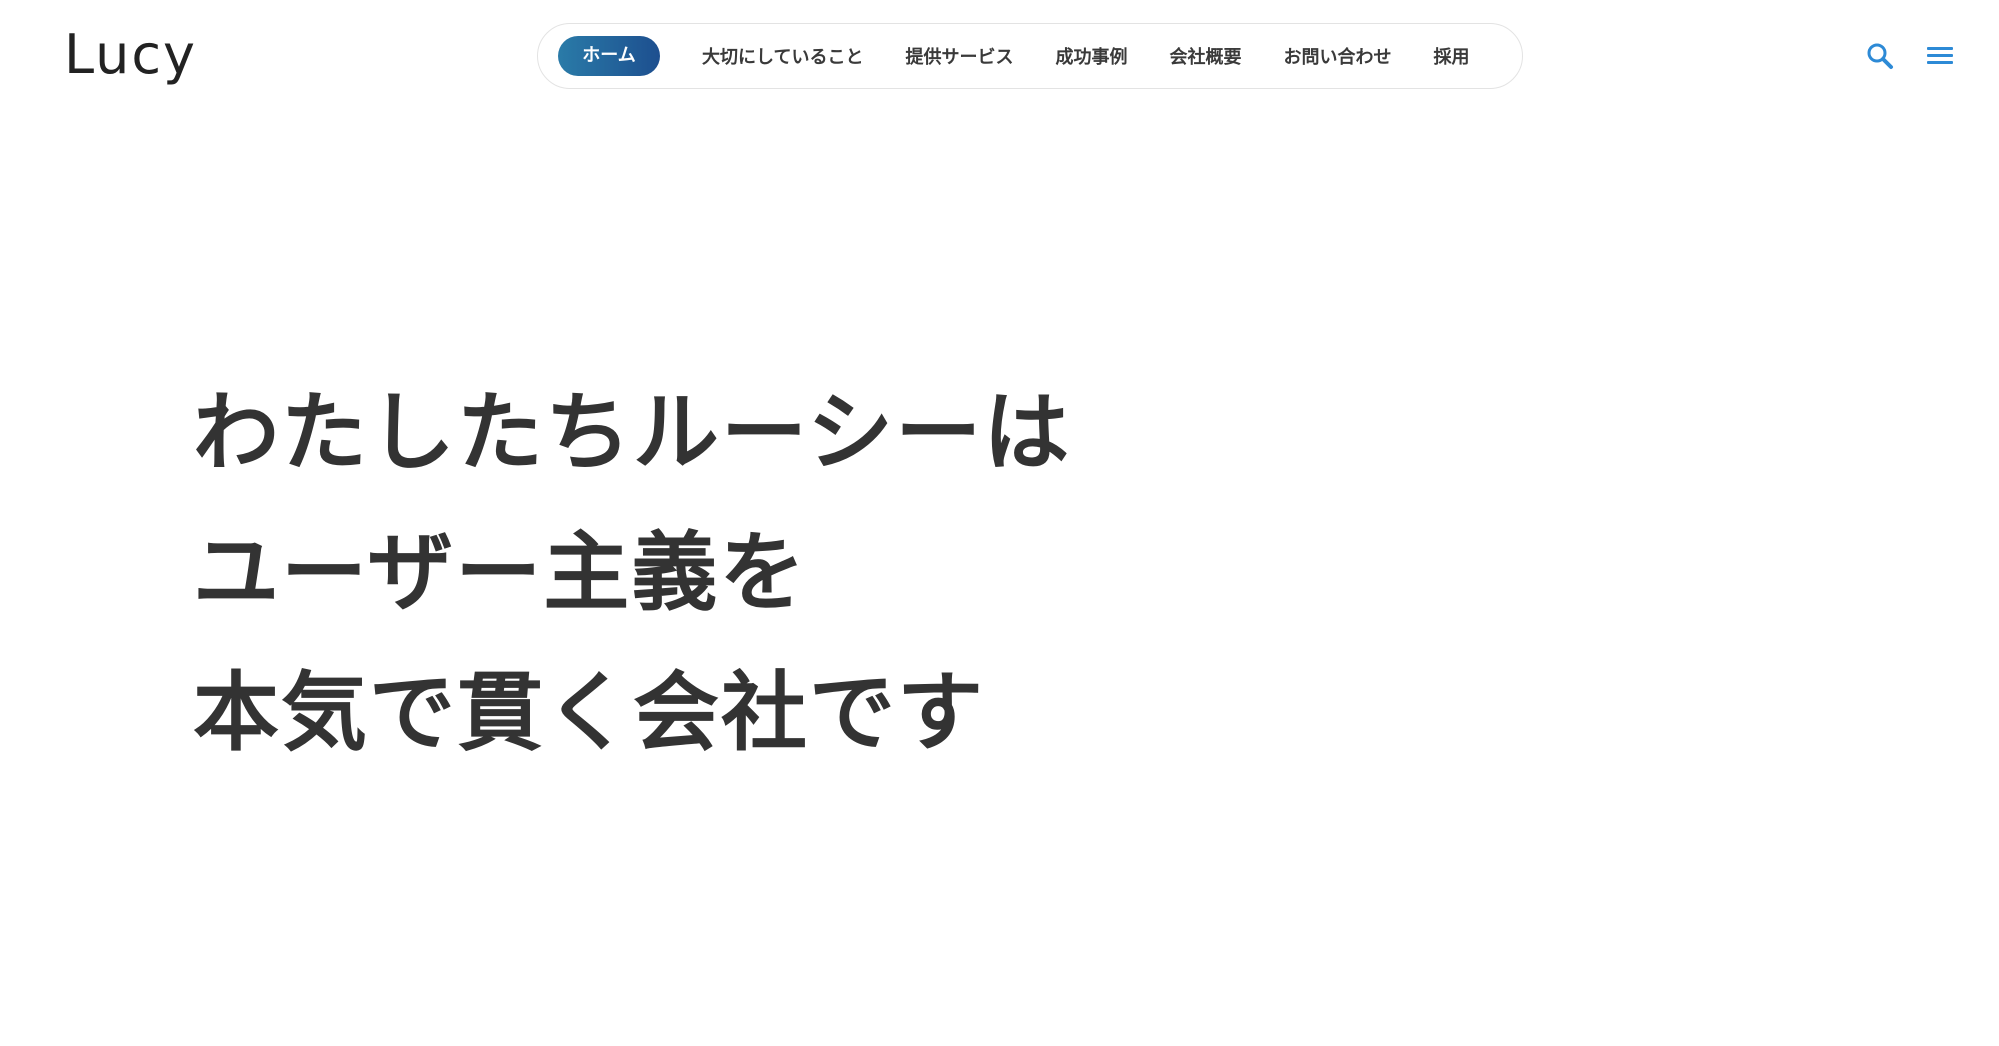  I want to click on nav-item-contact: お問い合わせ, so click(1337, 56).